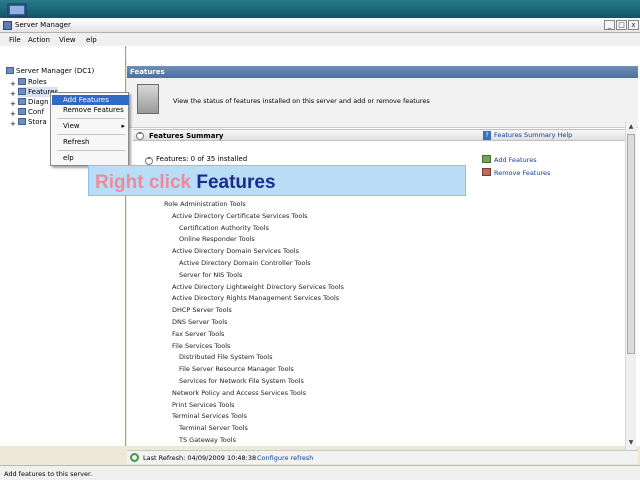 This screenshot has width=640, height=480. Describe the element at coordinates (143, 182) in the screenshot. I see `callout-action: Right click` at that location.